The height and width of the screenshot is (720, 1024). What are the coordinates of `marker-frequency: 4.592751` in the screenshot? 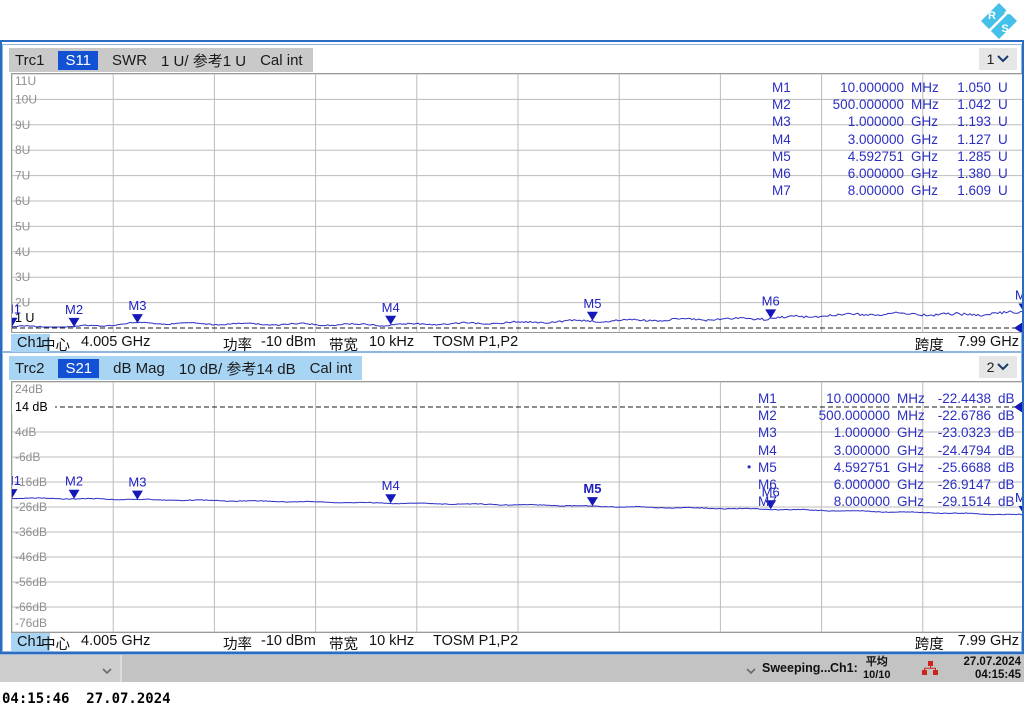 It's located at (861, 467).